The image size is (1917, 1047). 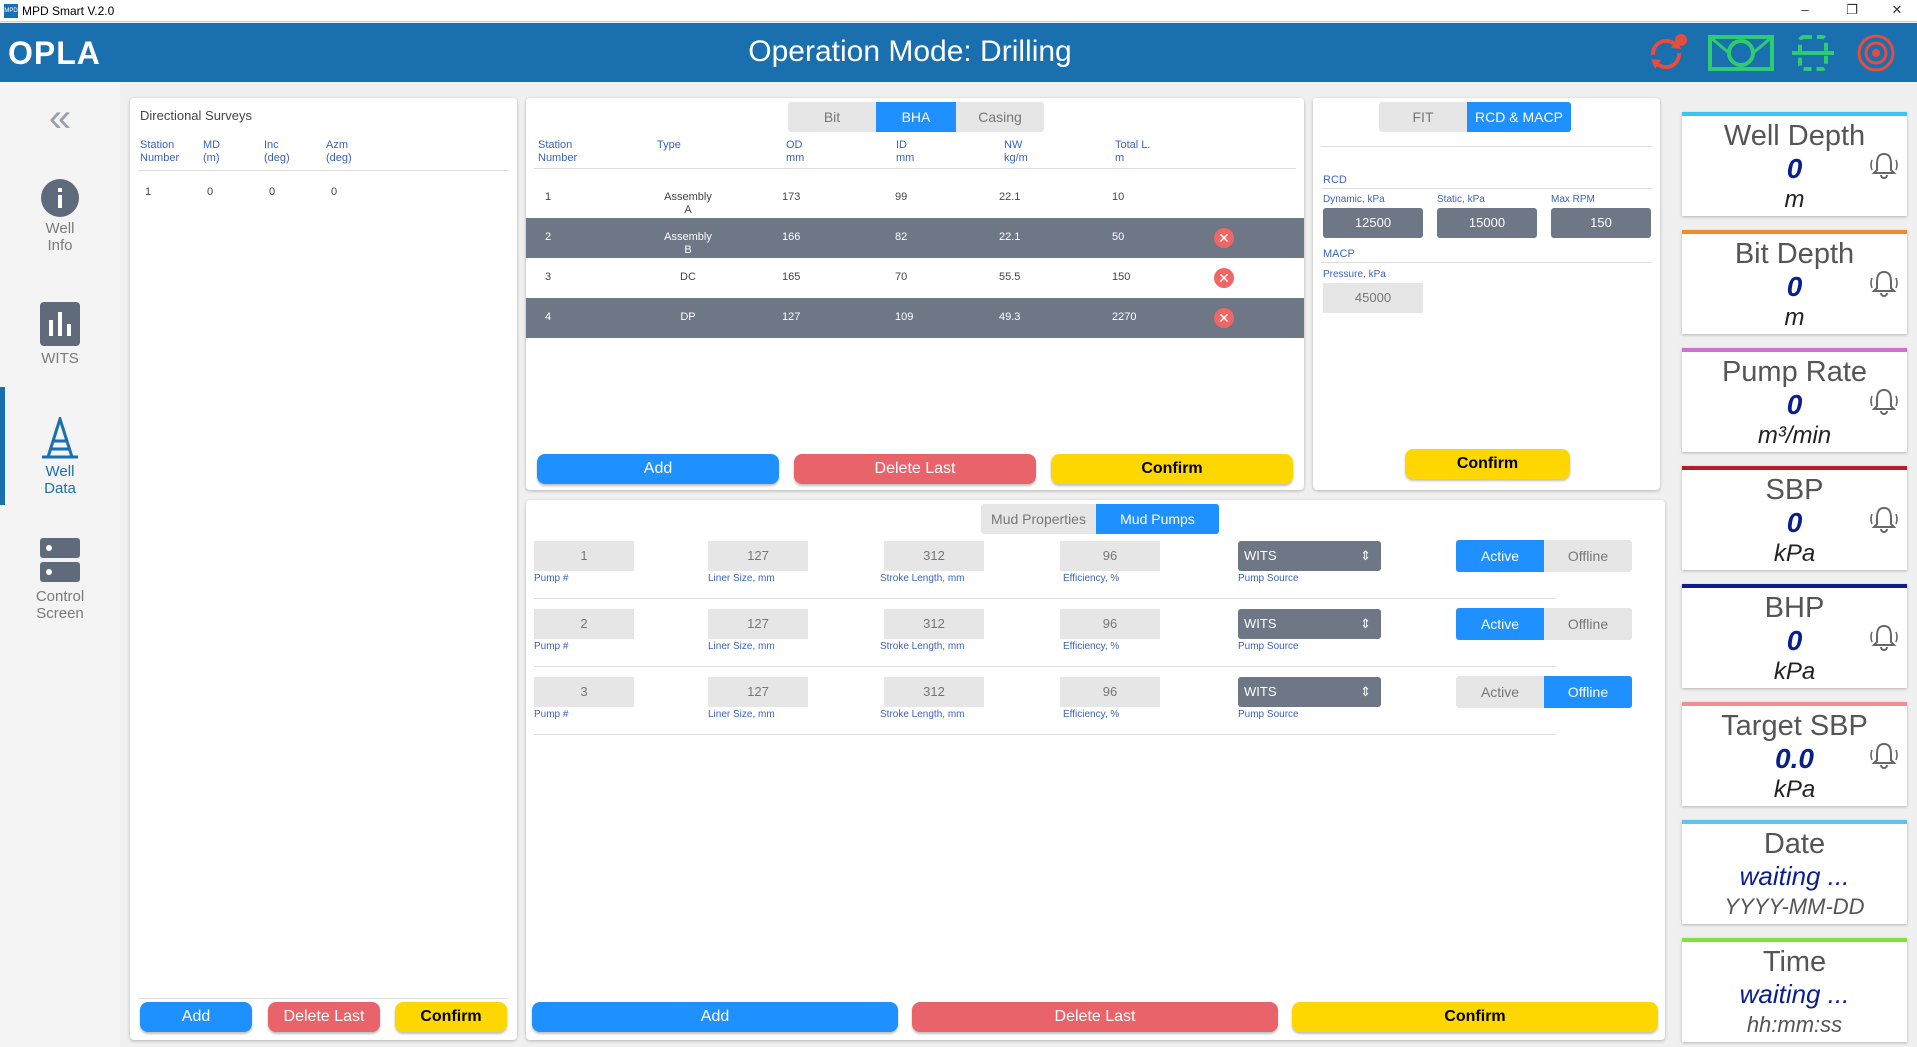 I want to click on close-button: ✕, so click(x=1897, y=11).